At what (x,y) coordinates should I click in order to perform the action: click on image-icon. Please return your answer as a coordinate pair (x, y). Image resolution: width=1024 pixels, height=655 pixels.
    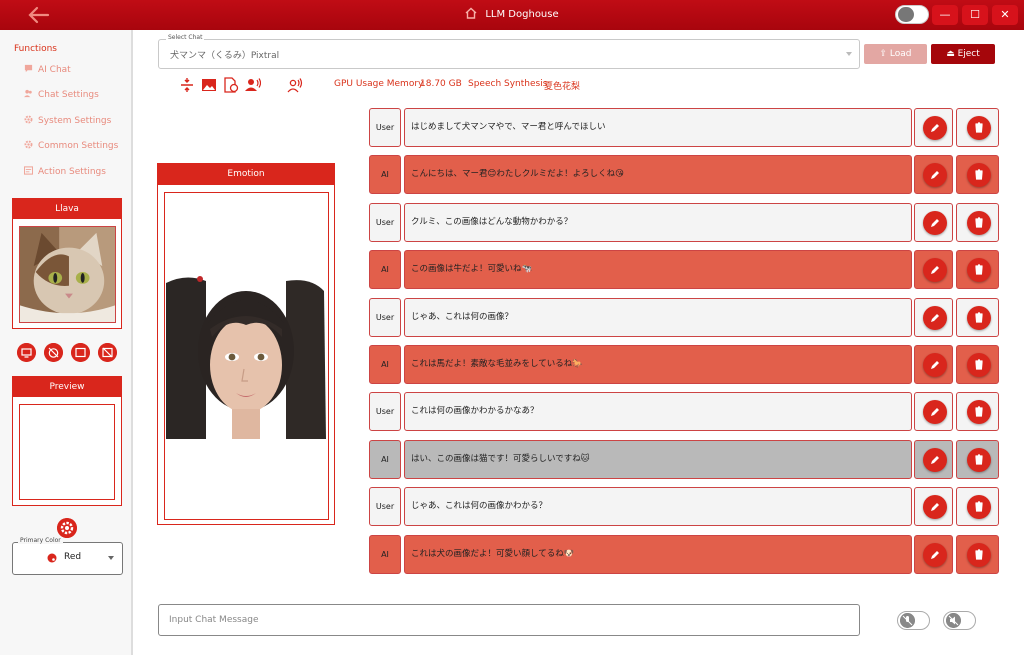
    Looking at the image, I should click on (209, 85).